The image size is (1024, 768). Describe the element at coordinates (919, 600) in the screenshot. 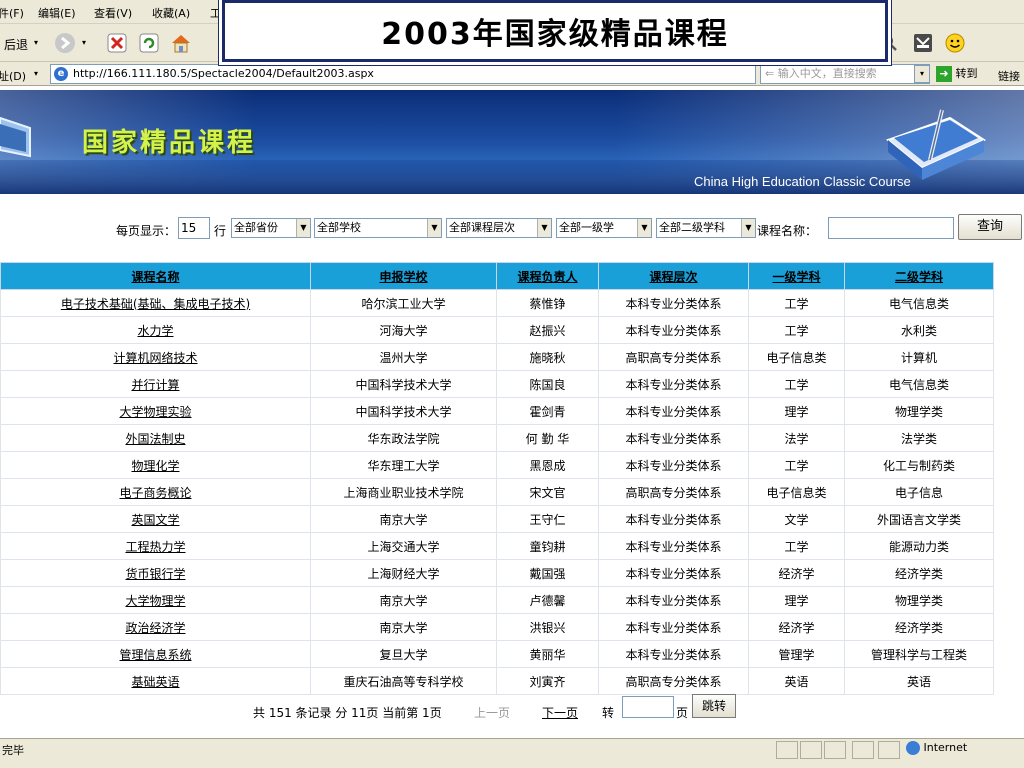

I see `cell-subject2: 物理学类` at that location.